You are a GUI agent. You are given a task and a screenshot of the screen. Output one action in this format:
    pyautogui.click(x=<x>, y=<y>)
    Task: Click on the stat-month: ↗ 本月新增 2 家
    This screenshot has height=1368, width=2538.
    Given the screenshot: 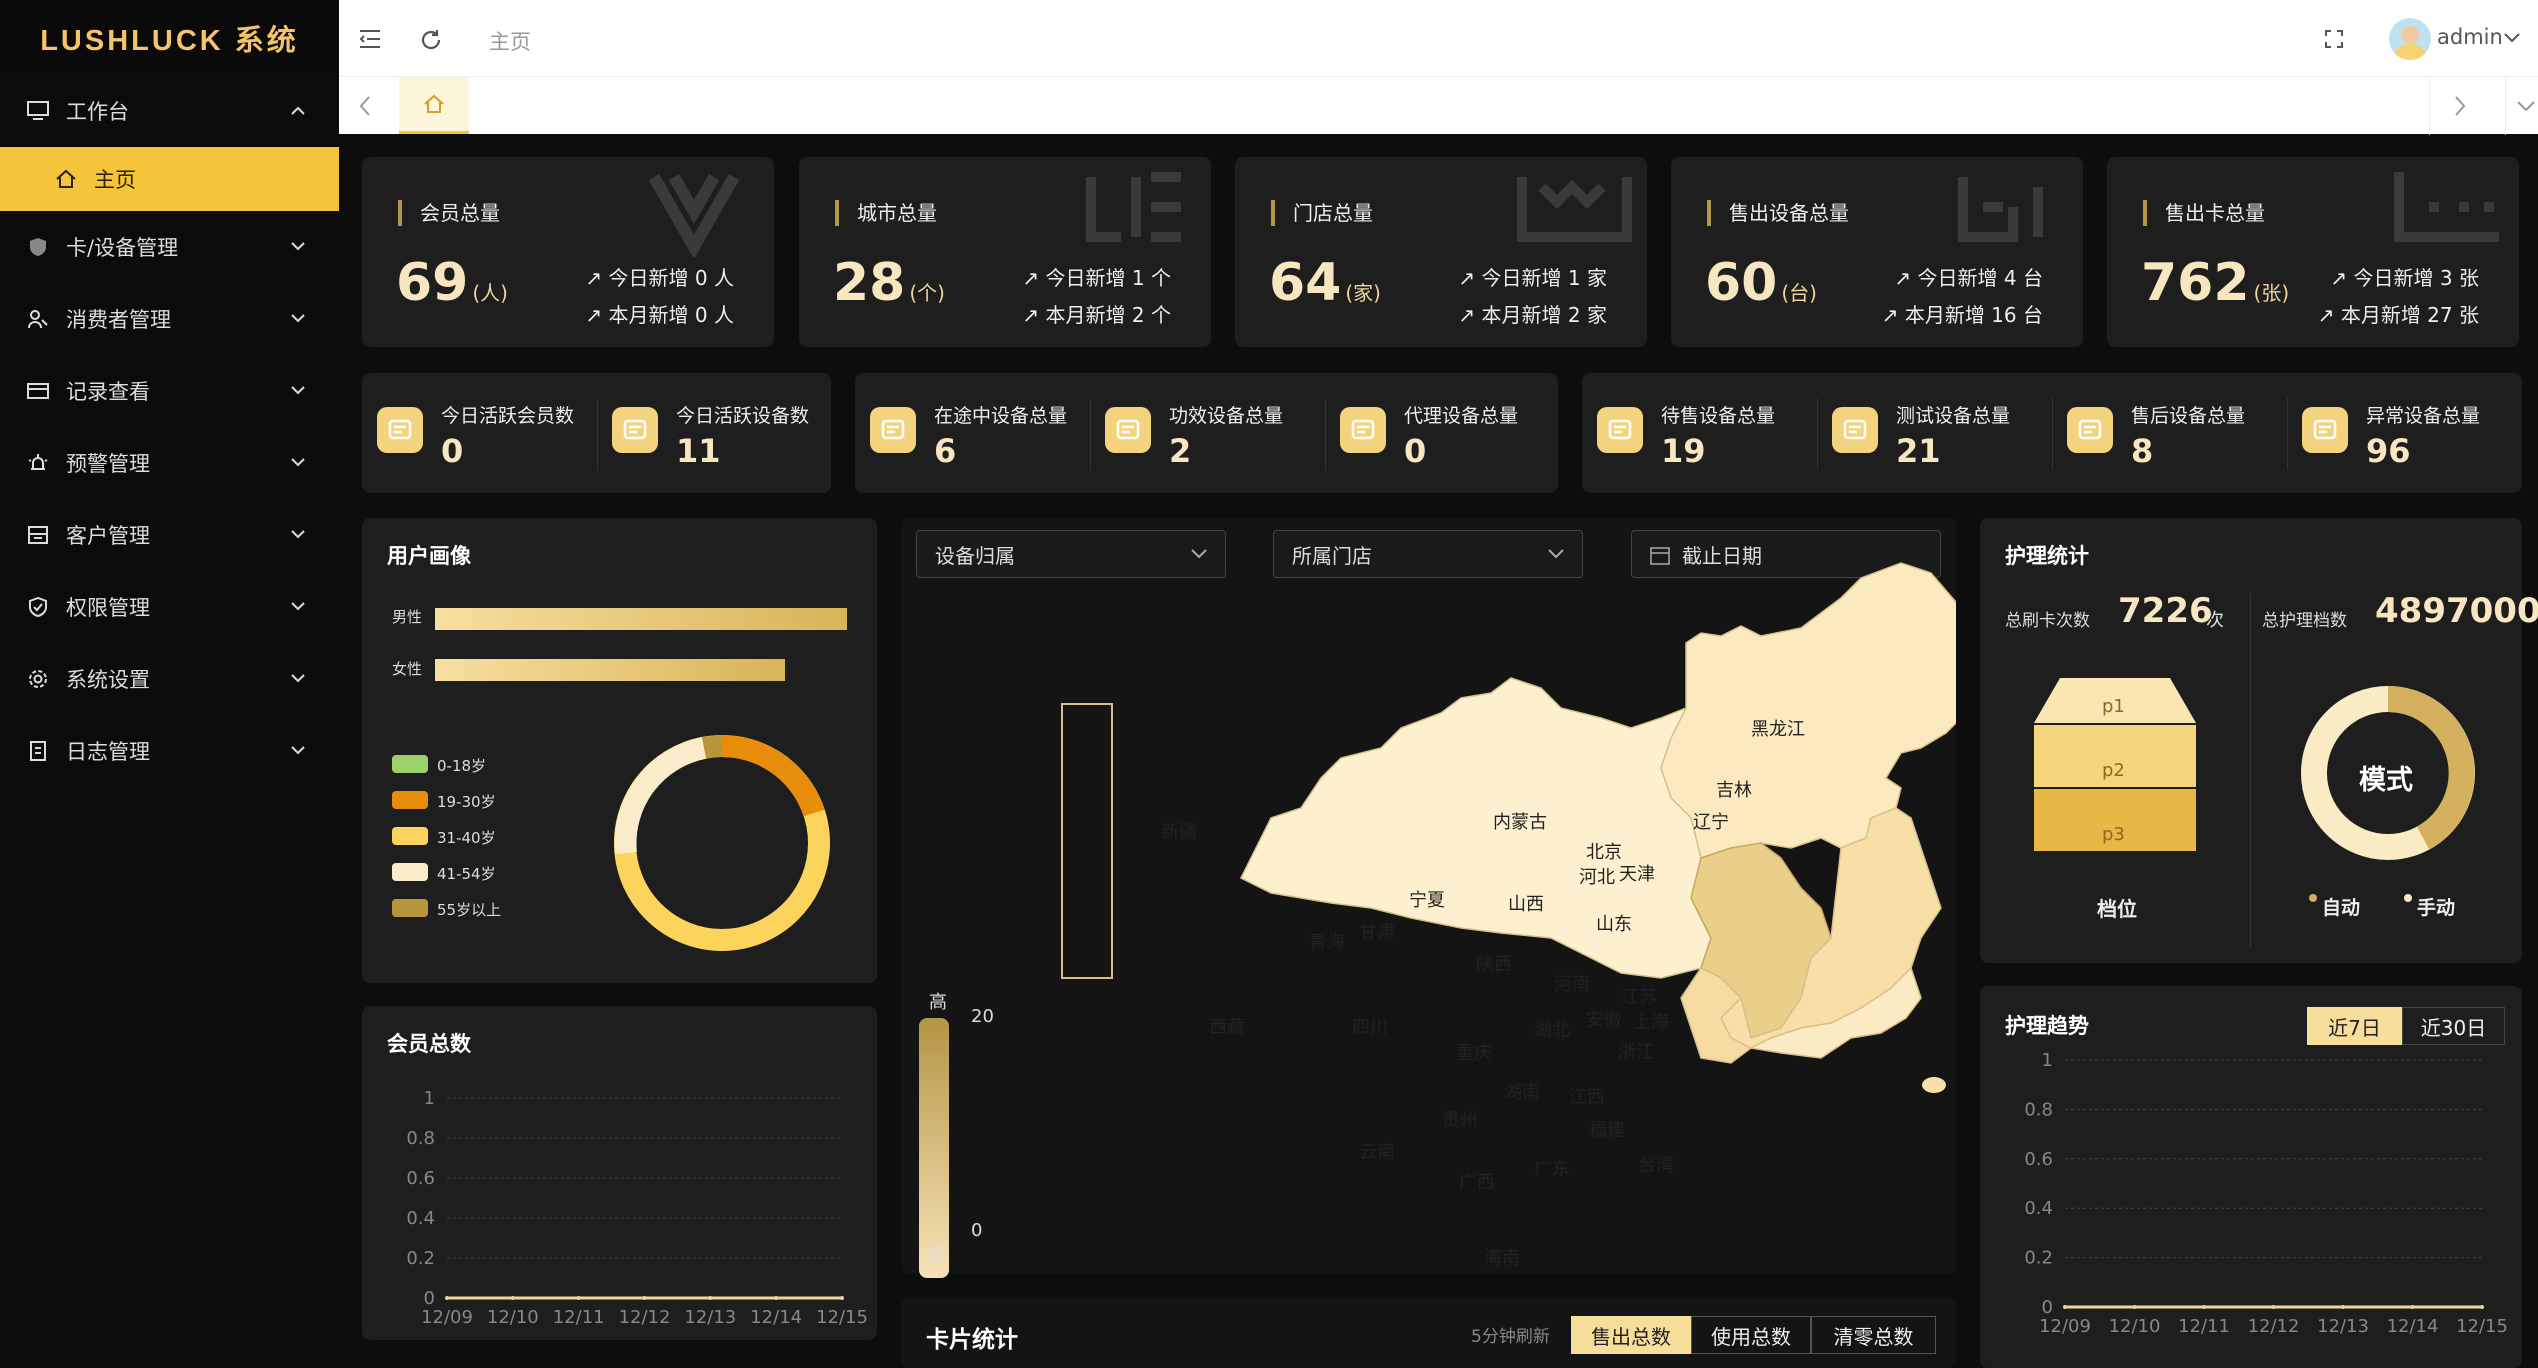 What is the action you would take?
    pyautogui.click(x=1532, y=313)
    